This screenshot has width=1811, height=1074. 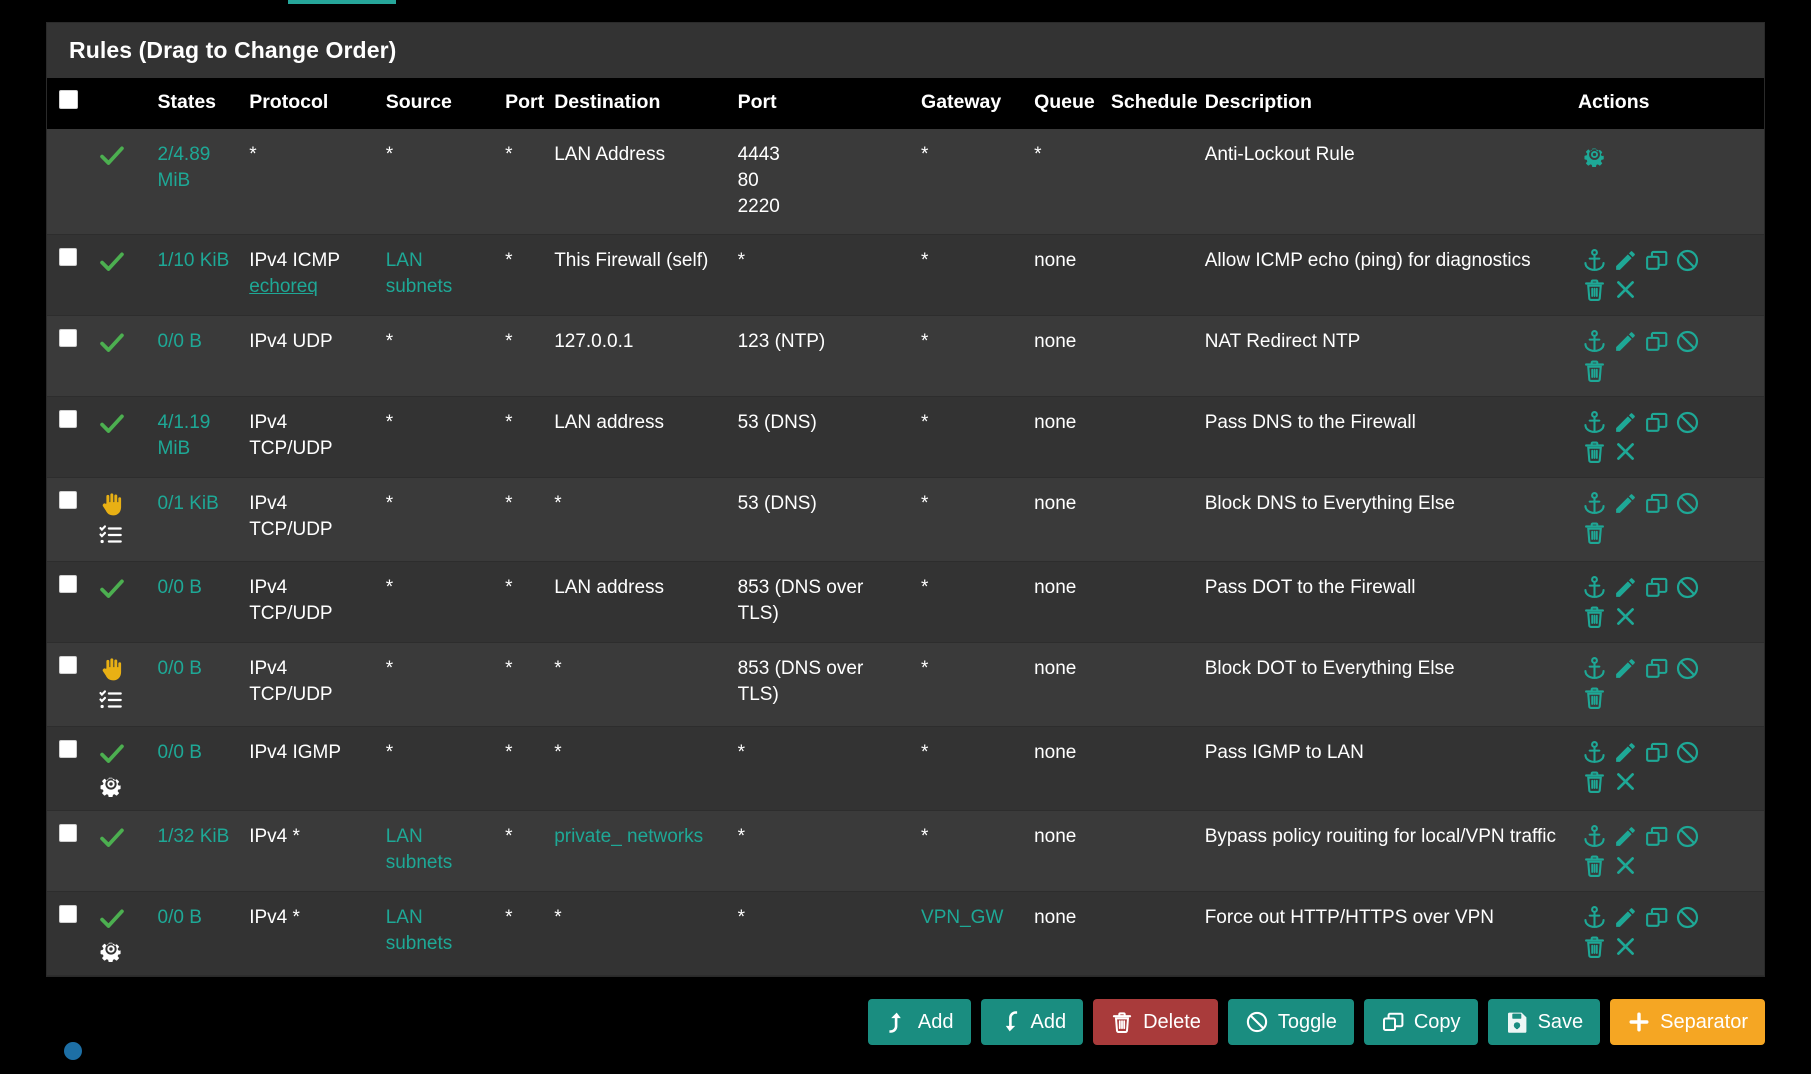 What do you see at coordinates (919, 1021) in the screenshot?
I see `add-button-up: Add` at bounding box center [919, 1021].